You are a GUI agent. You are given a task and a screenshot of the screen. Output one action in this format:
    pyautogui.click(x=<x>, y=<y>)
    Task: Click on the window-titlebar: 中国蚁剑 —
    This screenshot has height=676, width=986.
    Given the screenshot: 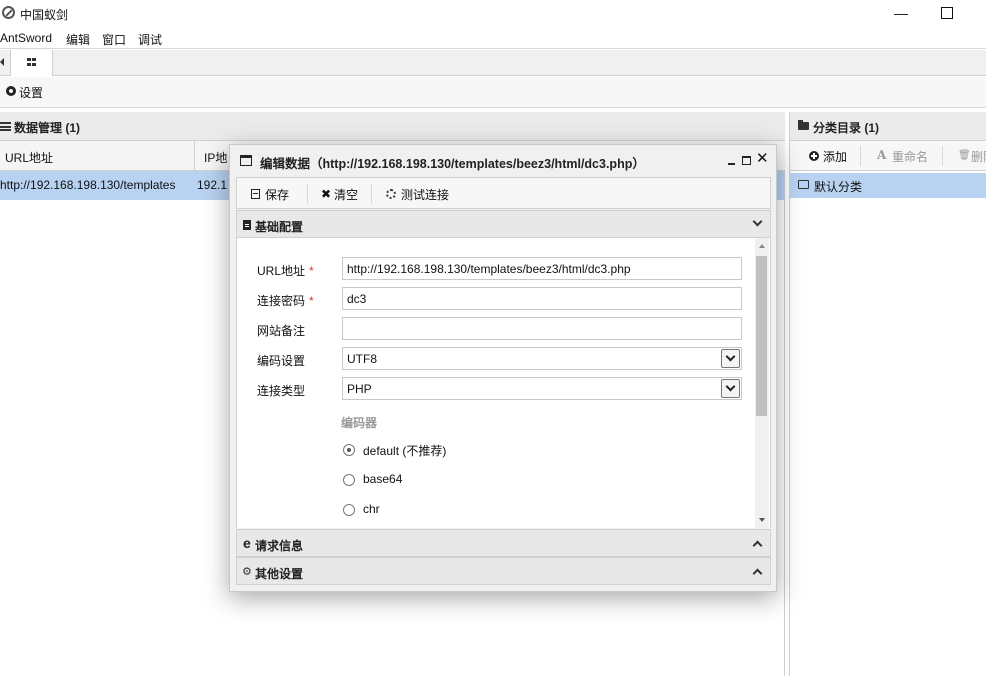 What is the action you would take?
    pyautogui.click(x=493, y=13)
    